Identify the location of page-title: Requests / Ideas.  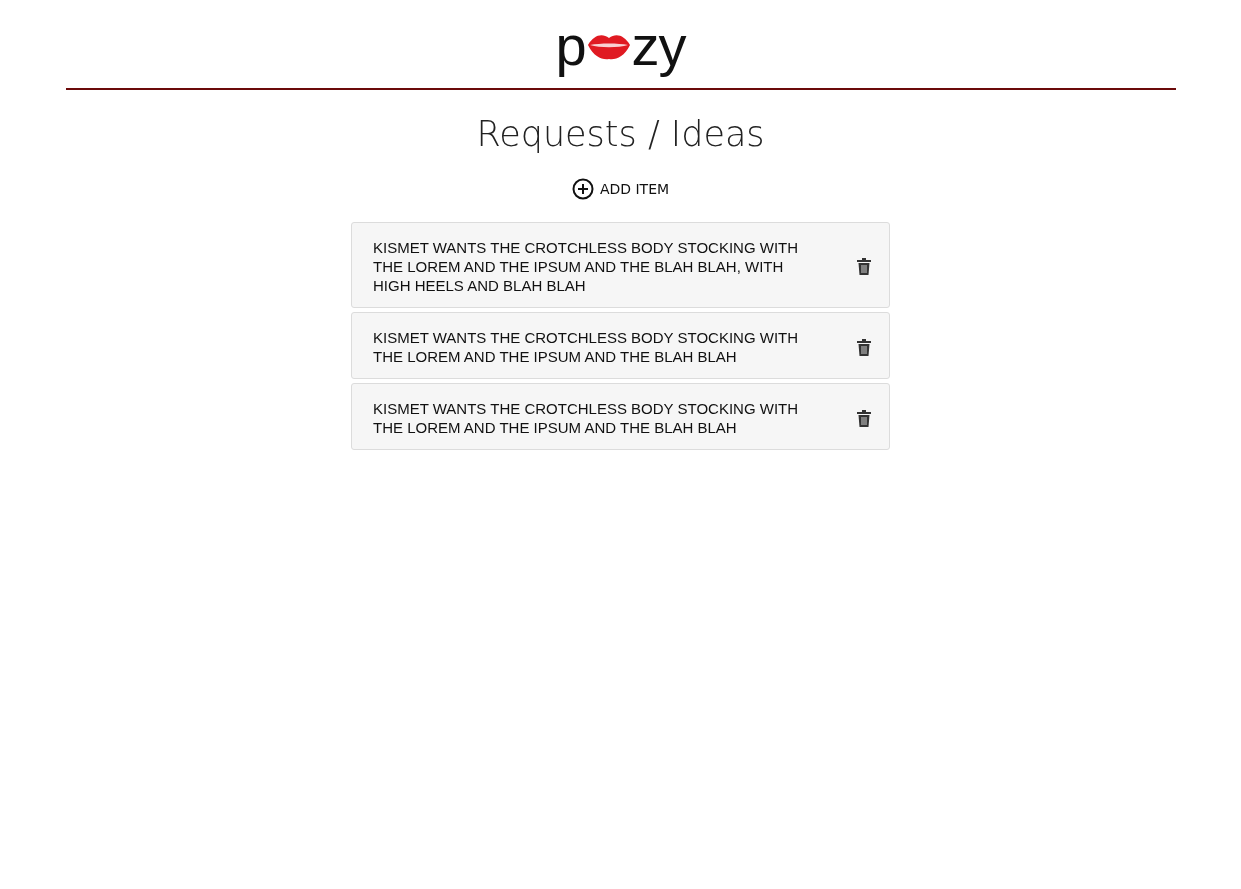
(620, 134).